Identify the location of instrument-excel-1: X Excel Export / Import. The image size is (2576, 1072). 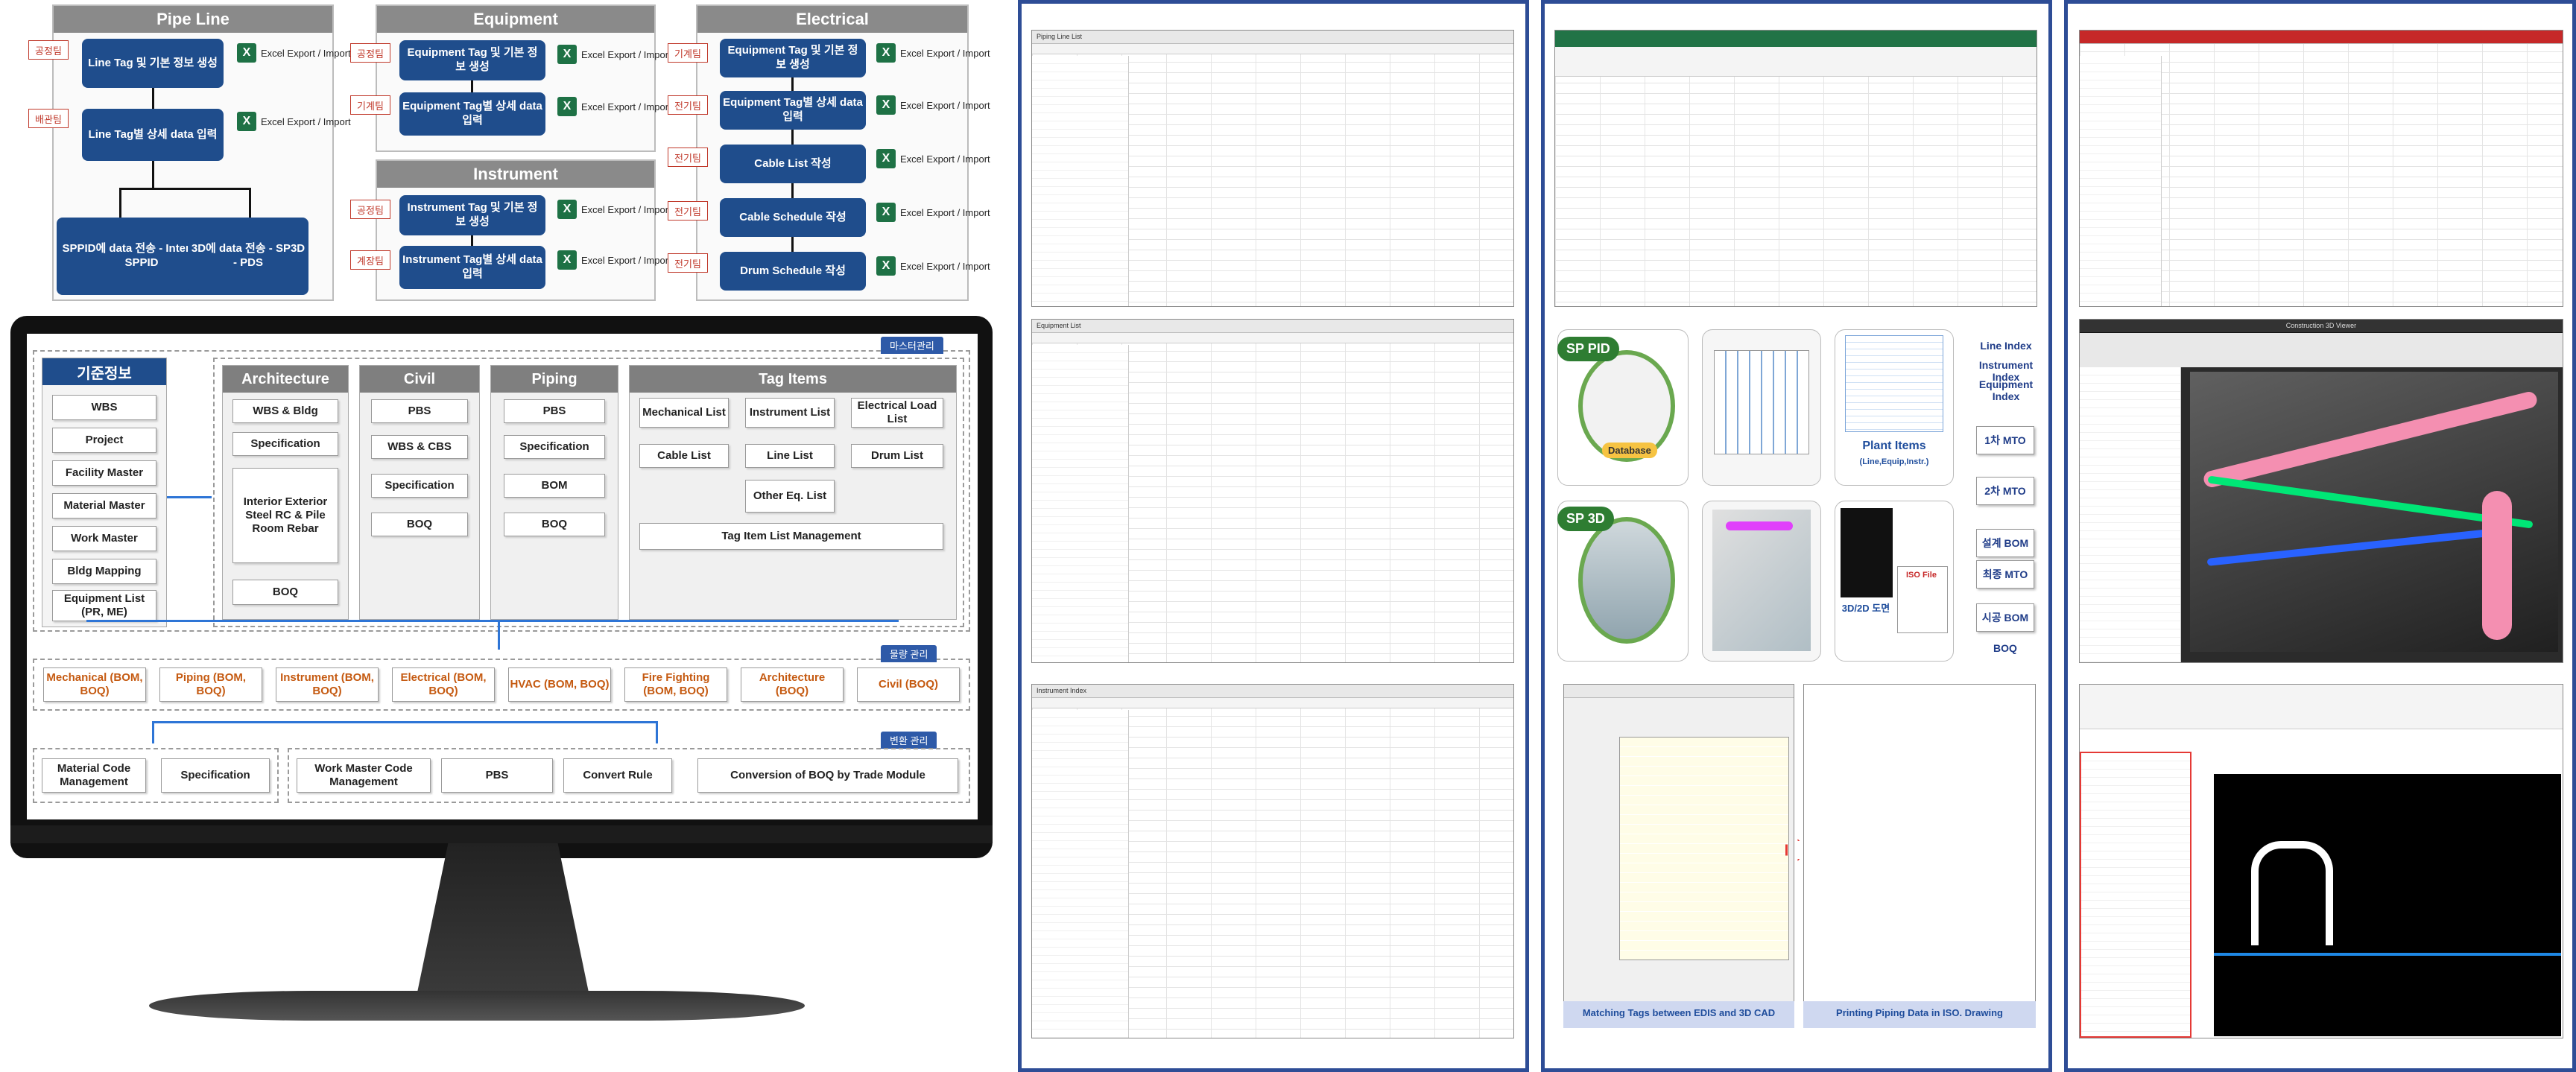
(614, 210).